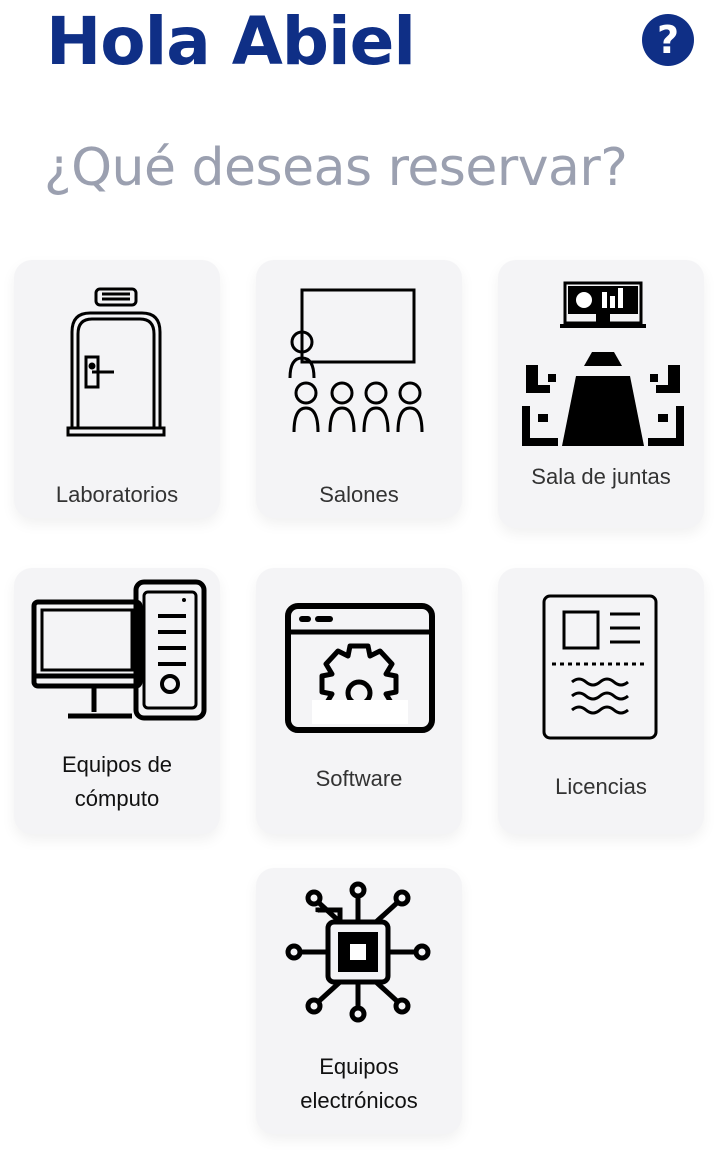  I want to click on category-card-software: Software, so click(359, 701).